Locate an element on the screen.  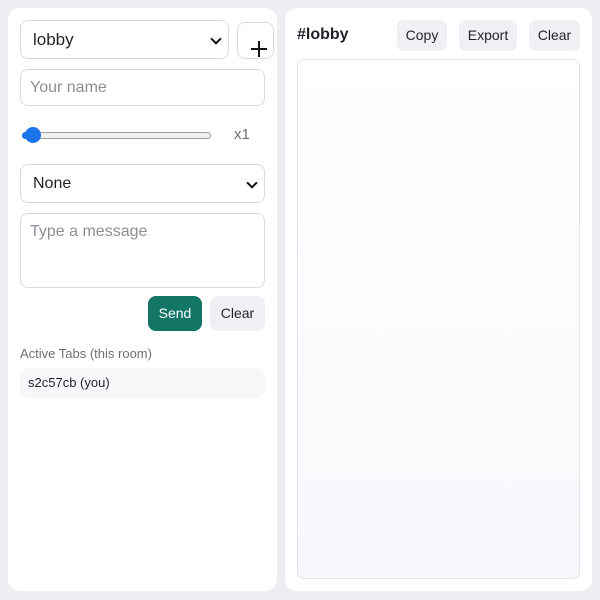
channel-title: #lobby is located at coordinates (323, 34).